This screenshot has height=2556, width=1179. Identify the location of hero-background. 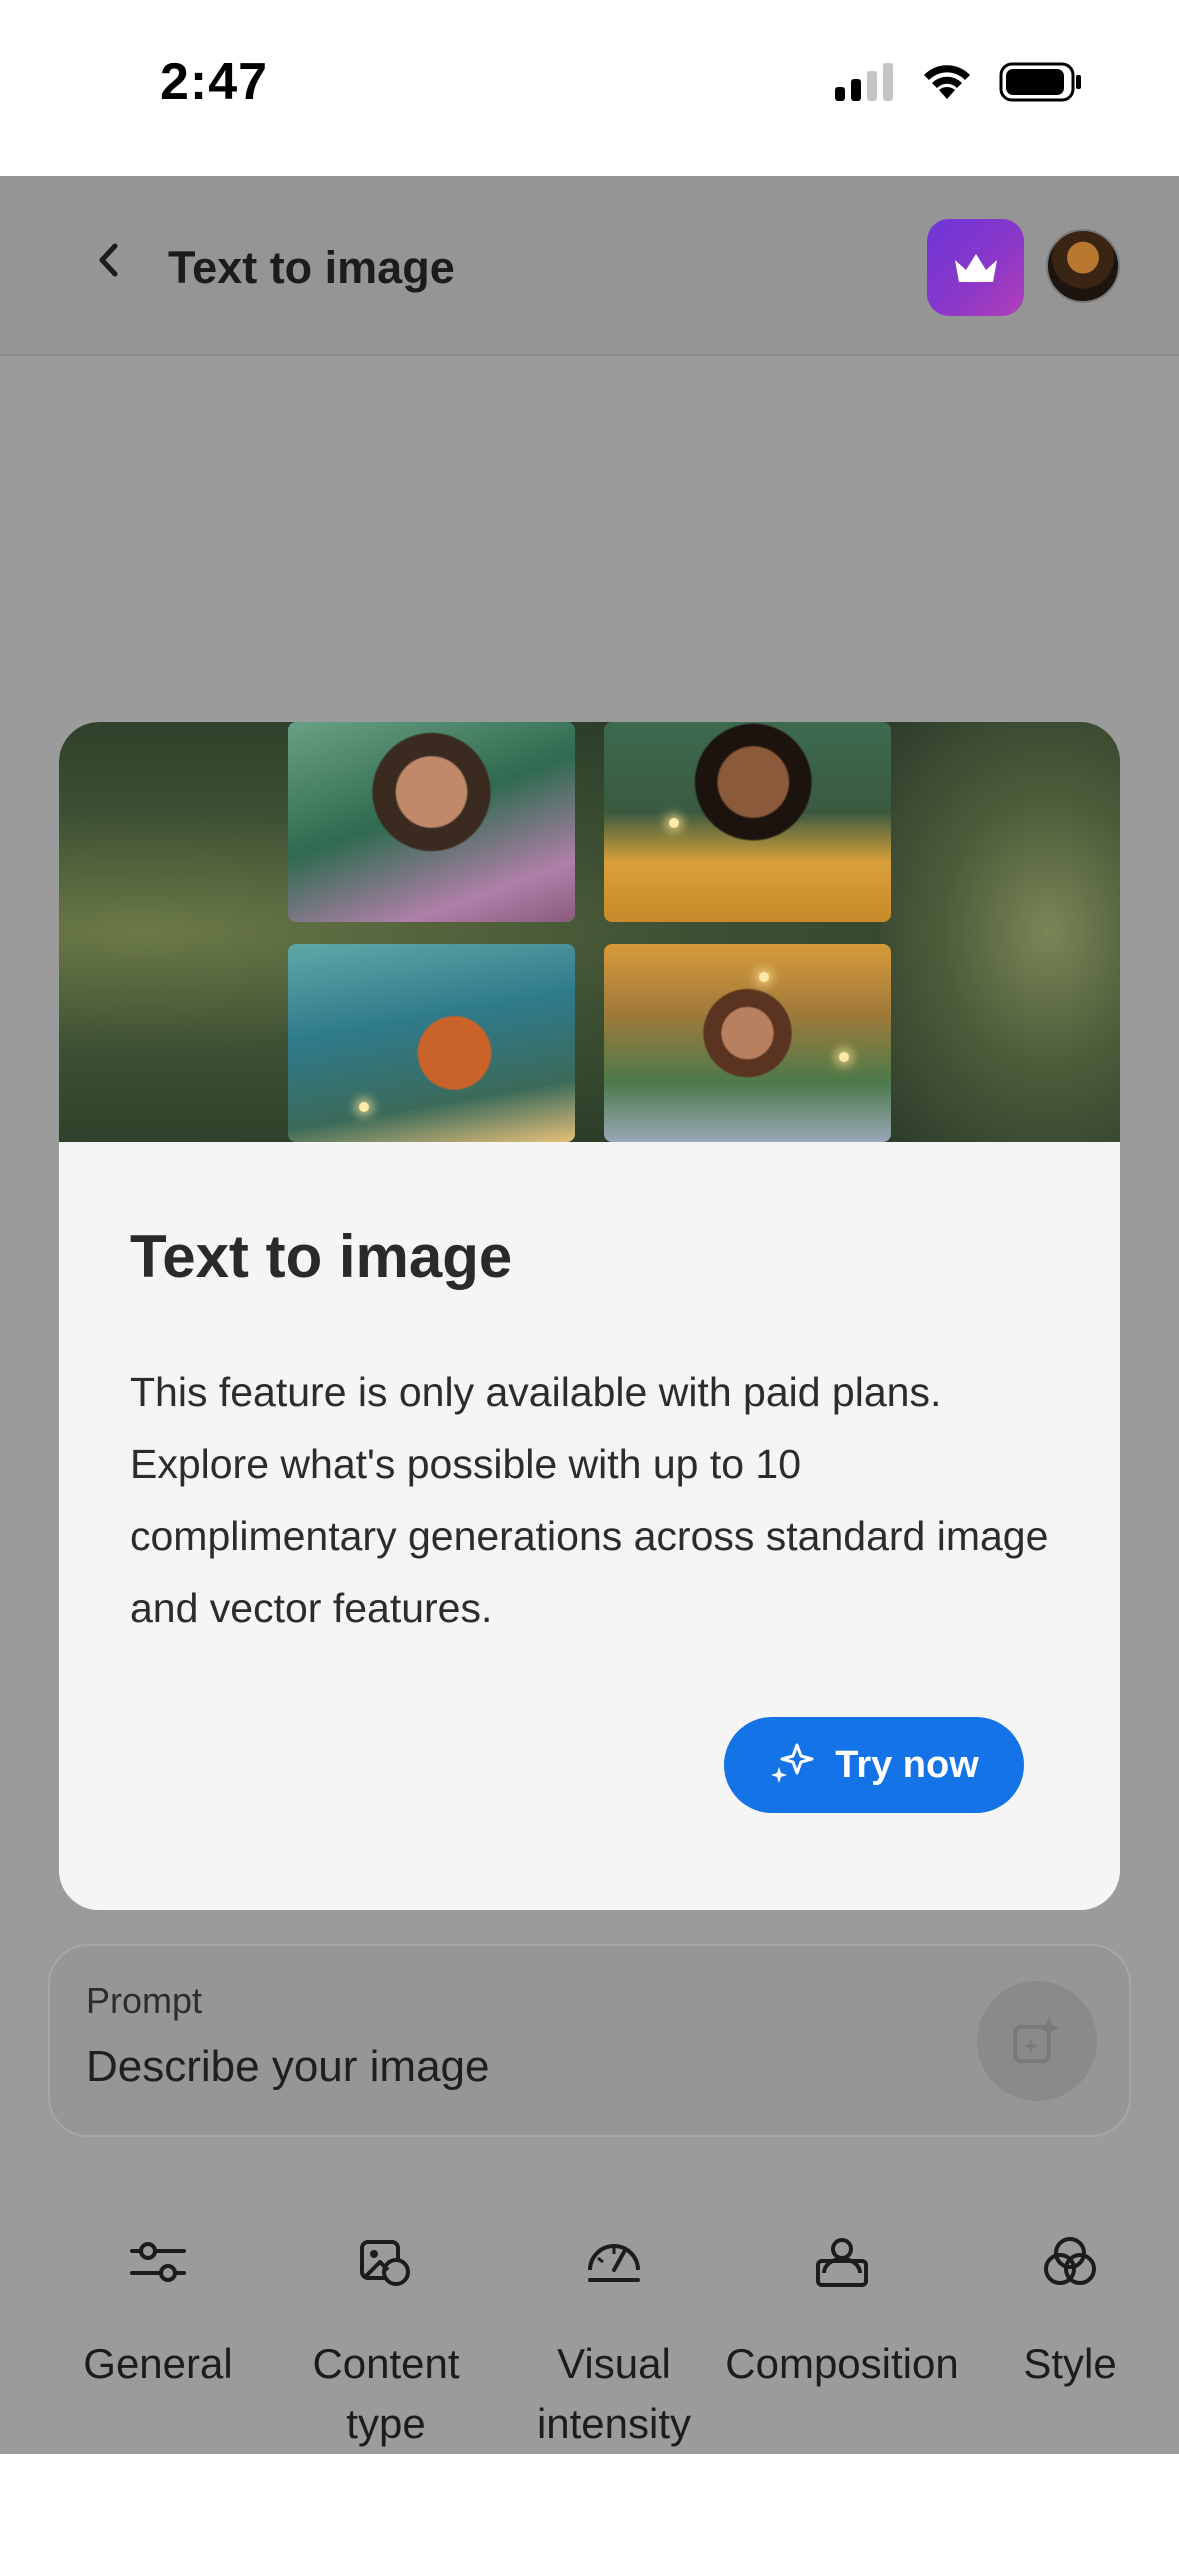
(1000, 932).